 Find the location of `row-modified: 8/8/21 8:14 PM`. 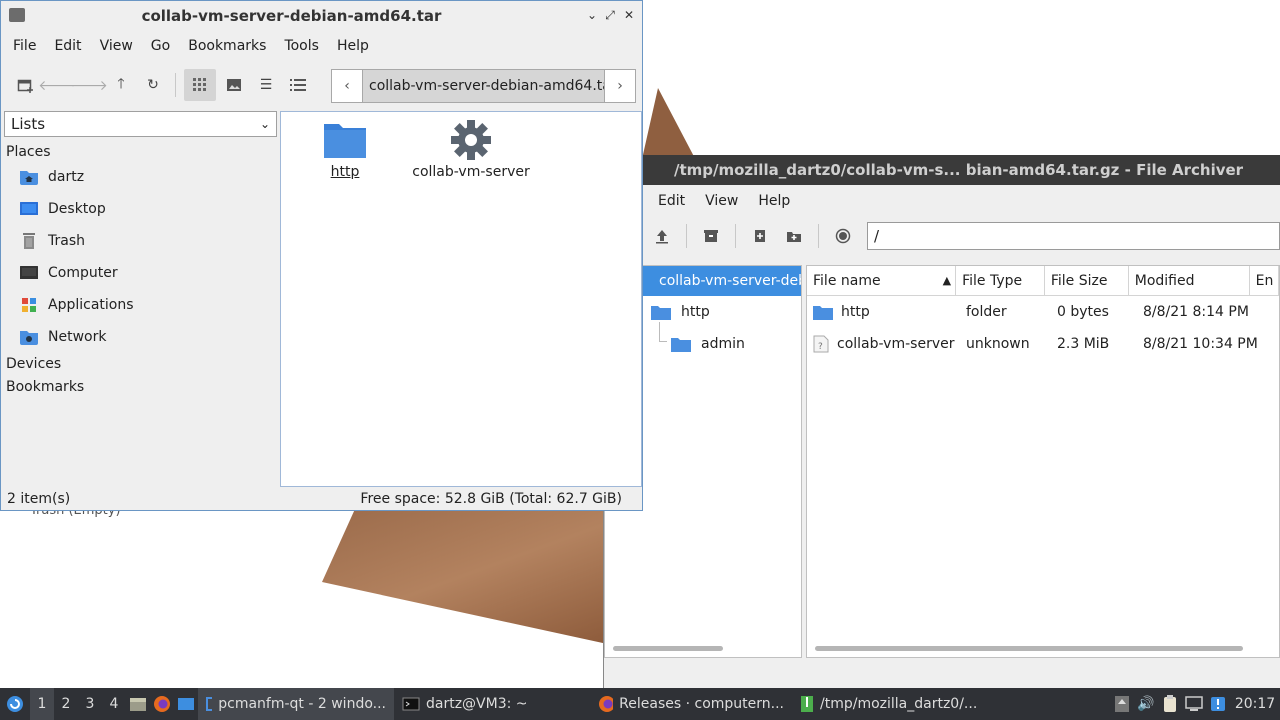

row-modified: 8/8/21 8:14 PM is located at coordinates (1196, 312).